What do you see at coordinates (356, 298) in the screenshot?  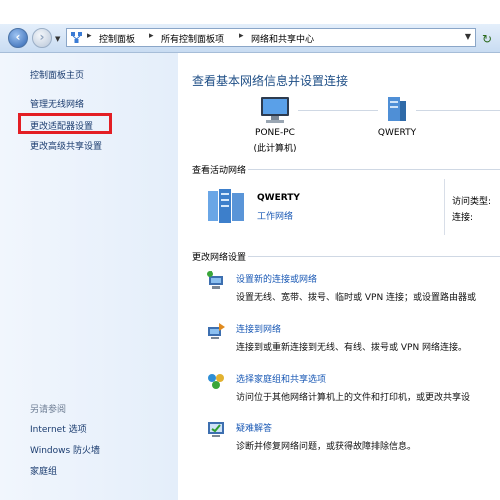 I see `task-new-connection-desc: 设置无线、宽带、拨号、临时或 VPN 连接；或设置路由器或` at bounding box center [356, 298].